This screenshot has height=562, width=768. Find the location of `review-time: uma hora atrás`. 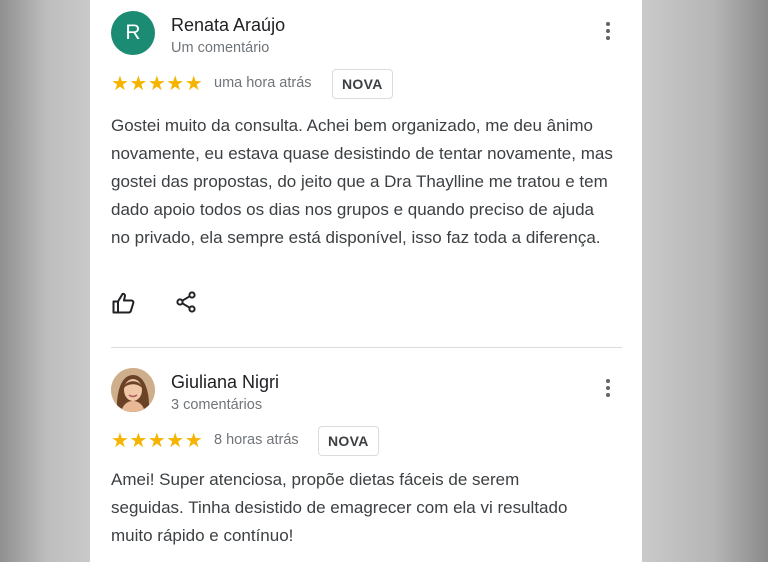

review-time: uma hora atrás is located at coordinates (263, 83).